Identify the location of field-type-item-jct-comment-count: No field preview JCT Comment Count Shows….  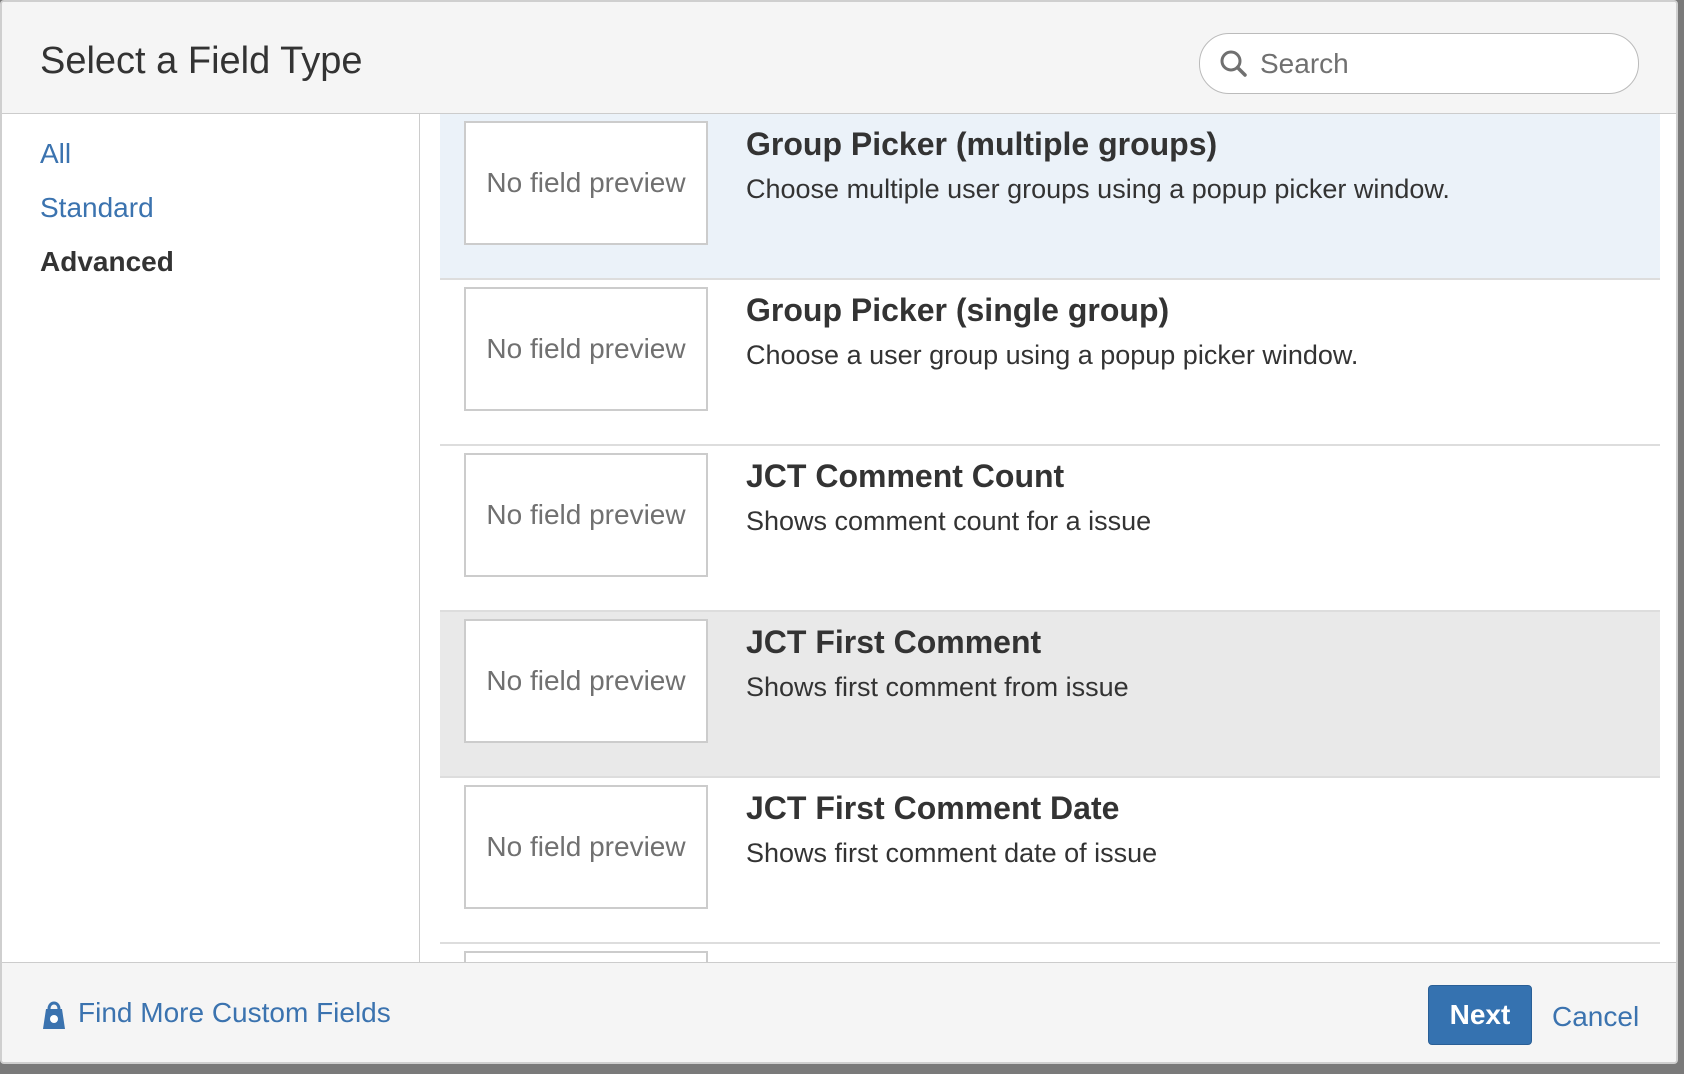
(1050, 529).